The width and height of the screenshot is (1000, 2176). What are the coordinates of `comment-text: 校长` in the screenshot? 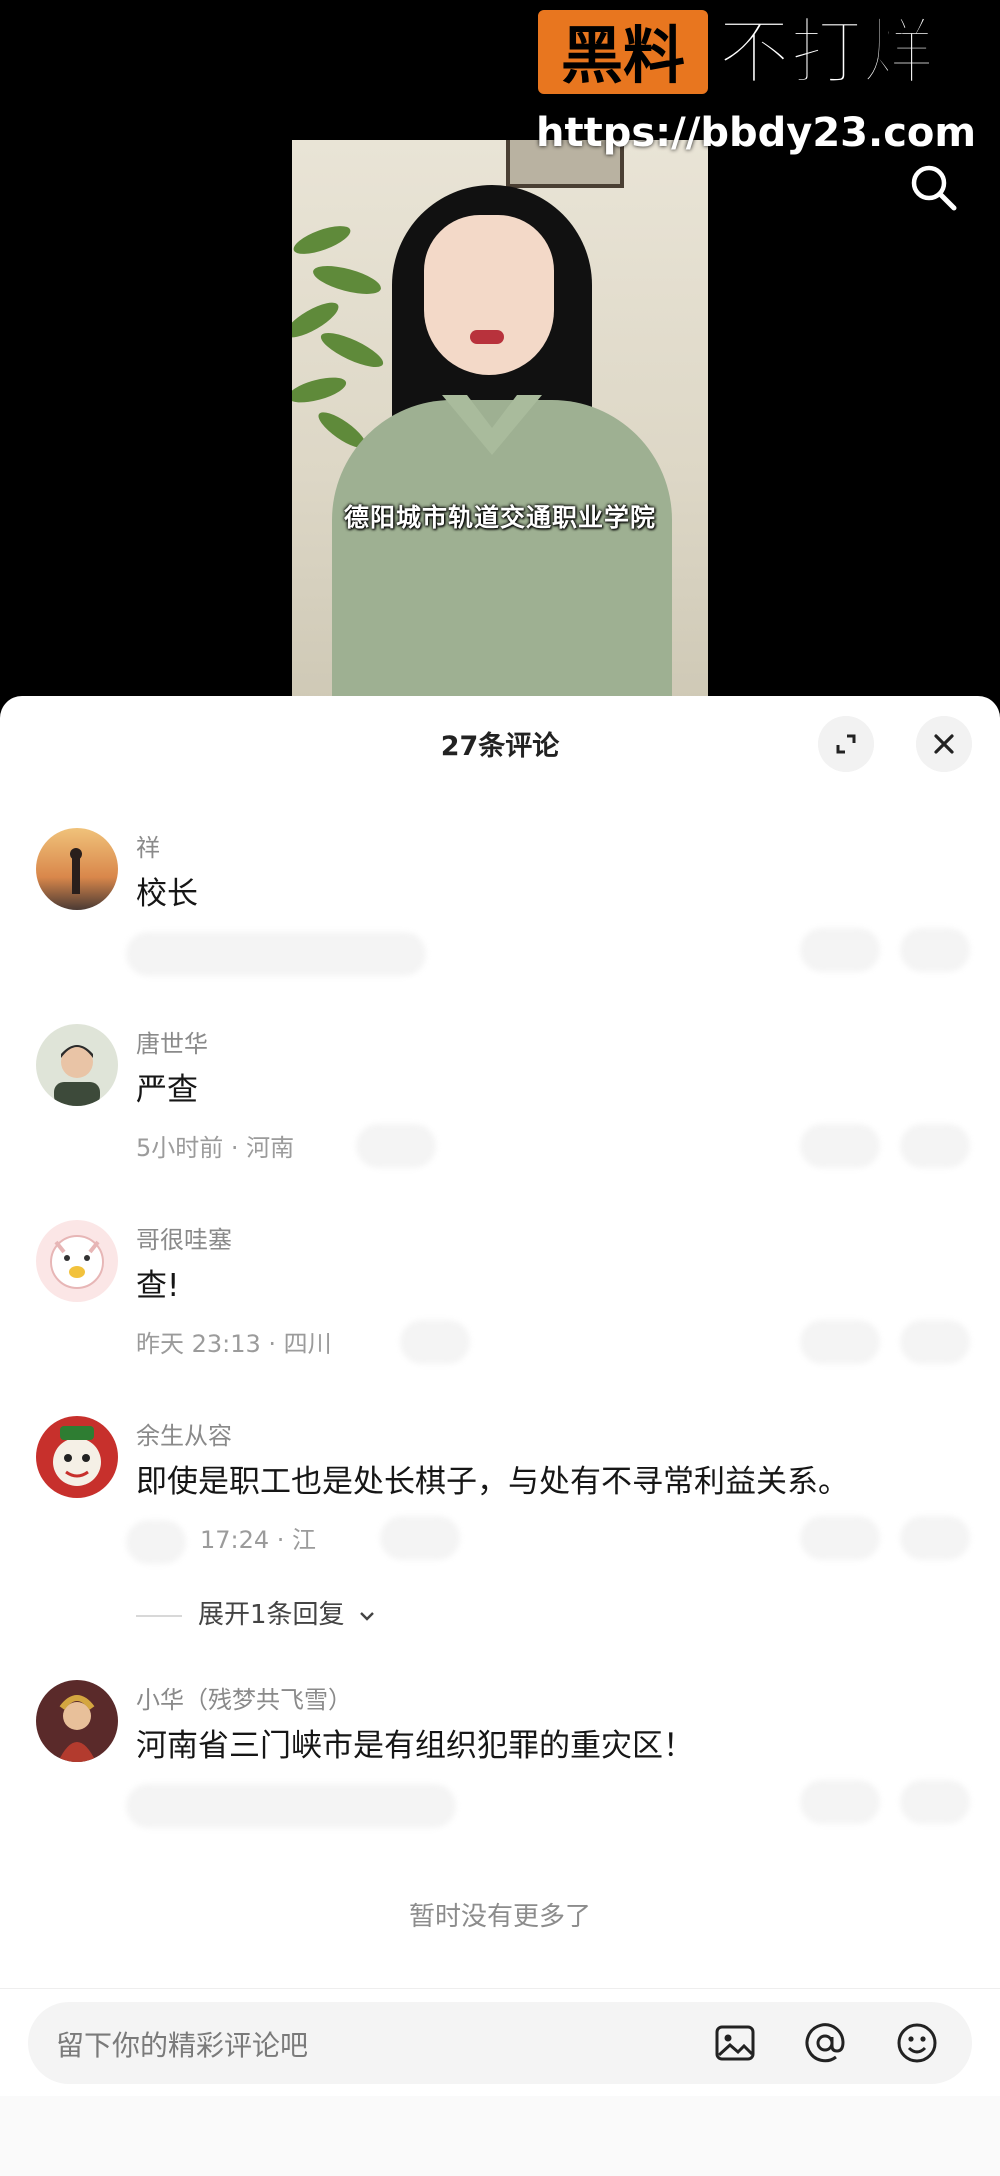 It's located at (167, 894).